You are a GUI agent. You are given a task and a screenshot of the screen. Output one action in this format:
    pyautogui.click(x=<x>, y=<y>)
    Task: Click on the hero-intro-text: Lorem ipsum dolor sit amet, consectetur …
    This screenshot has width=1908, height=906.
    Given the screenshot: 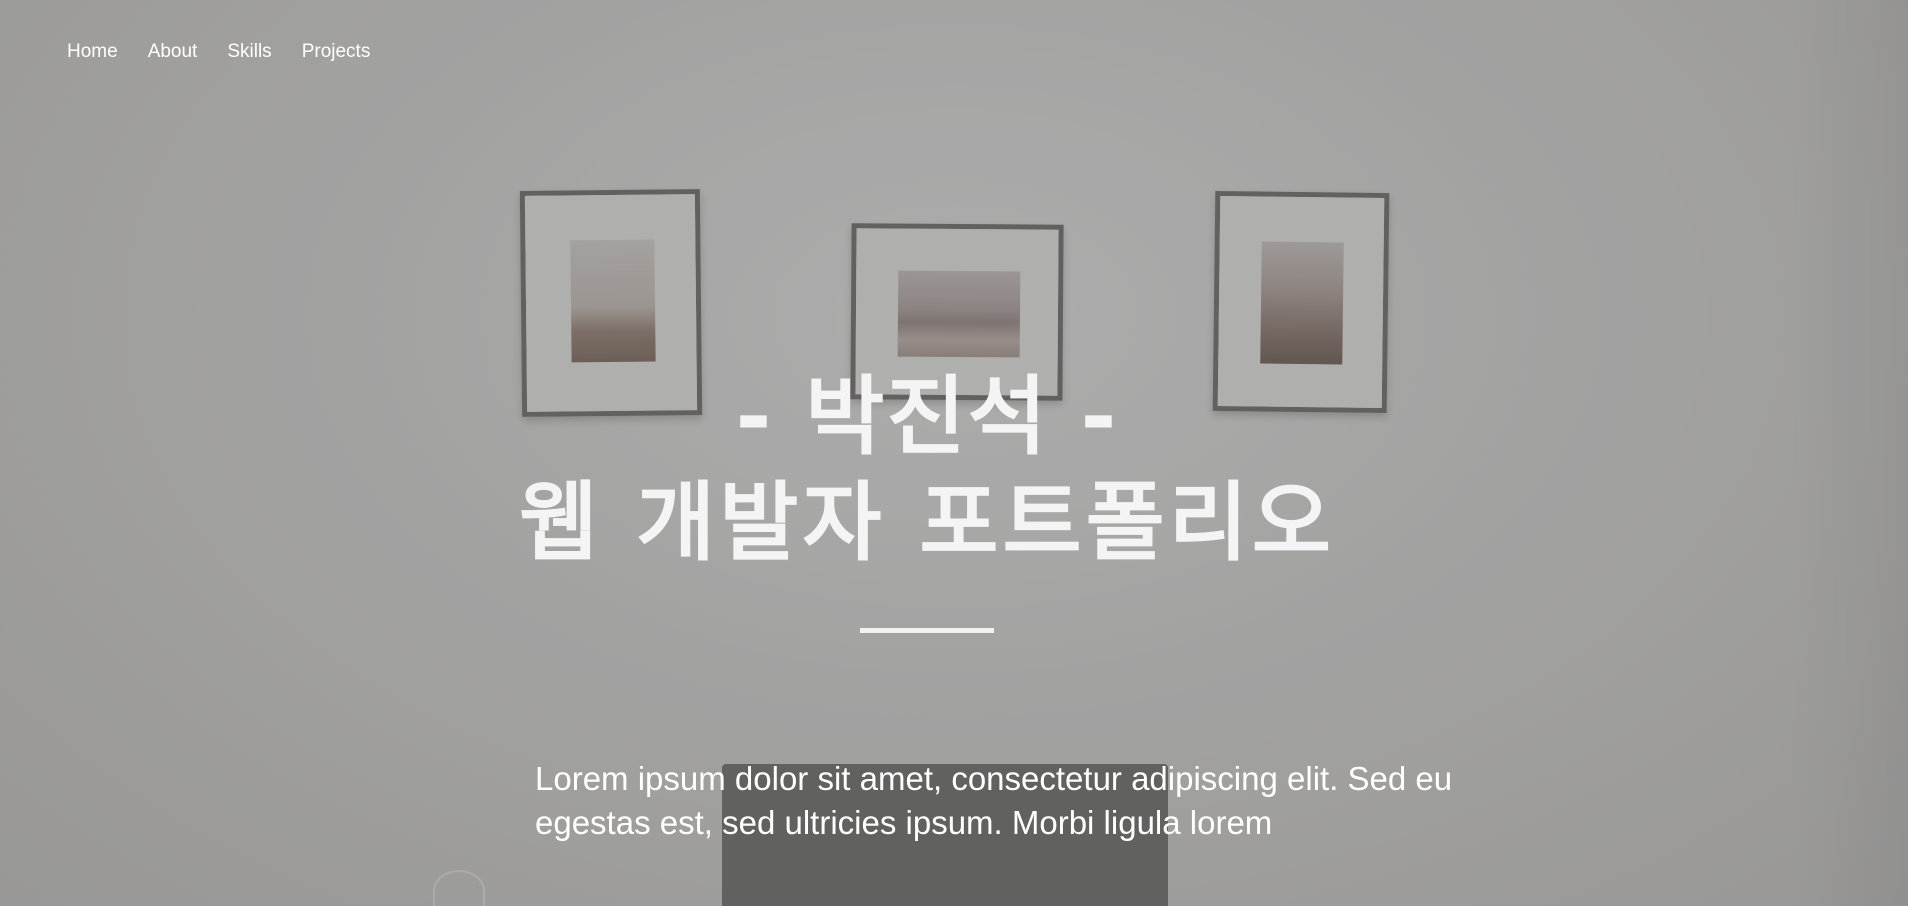 What is the action you would take?
    pyautogui.click(x=994, y=800)
    